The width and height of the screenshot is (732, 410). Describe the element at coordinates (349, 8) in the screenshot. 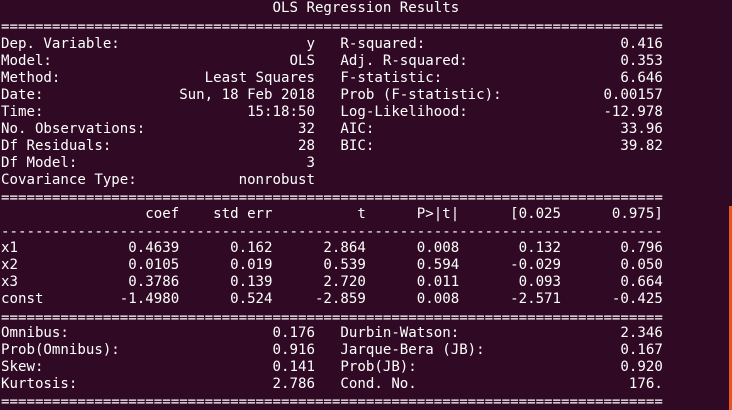

I see `output-title: OLS Regression Results` at that location.